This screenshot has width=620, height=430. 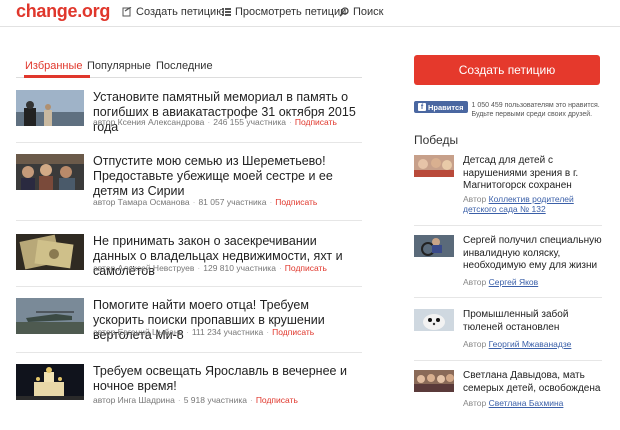 I want to click on petition-author: автор Тамара Османова, so click(x=141, y=202).